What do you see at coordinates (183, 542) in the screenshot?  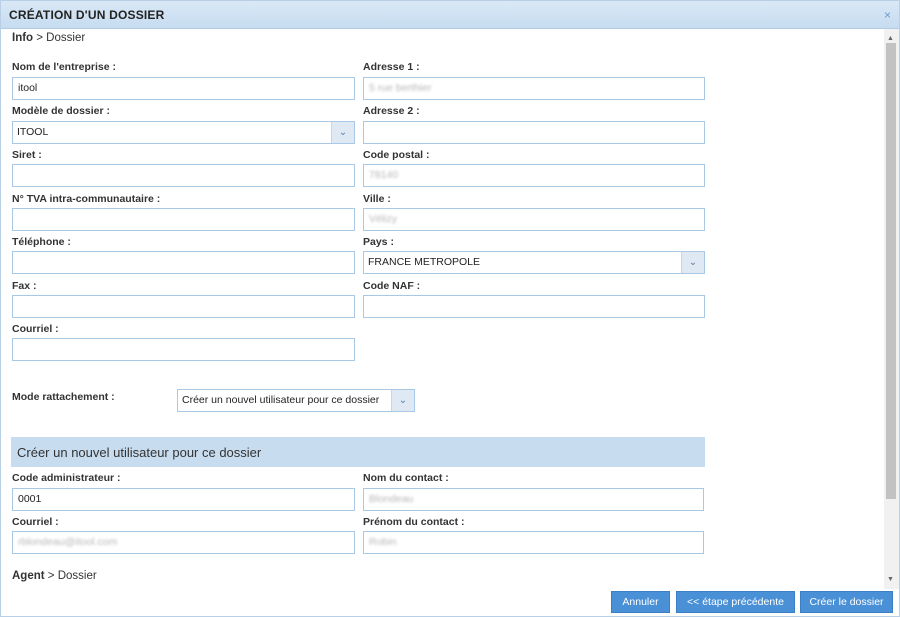 I see `user-email-input: rblondeau@itool.com` at bounding box center [183, 542].